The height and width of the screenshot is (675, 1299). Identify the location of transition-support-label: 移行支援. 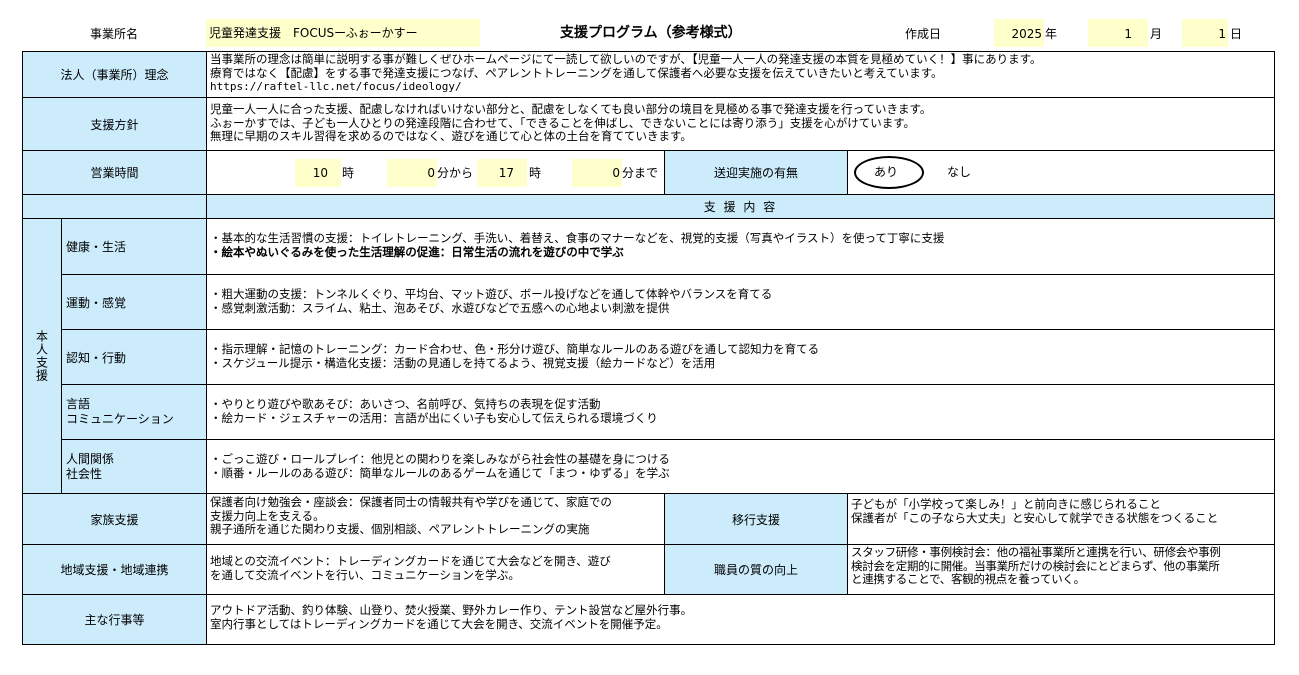
(756, 519).